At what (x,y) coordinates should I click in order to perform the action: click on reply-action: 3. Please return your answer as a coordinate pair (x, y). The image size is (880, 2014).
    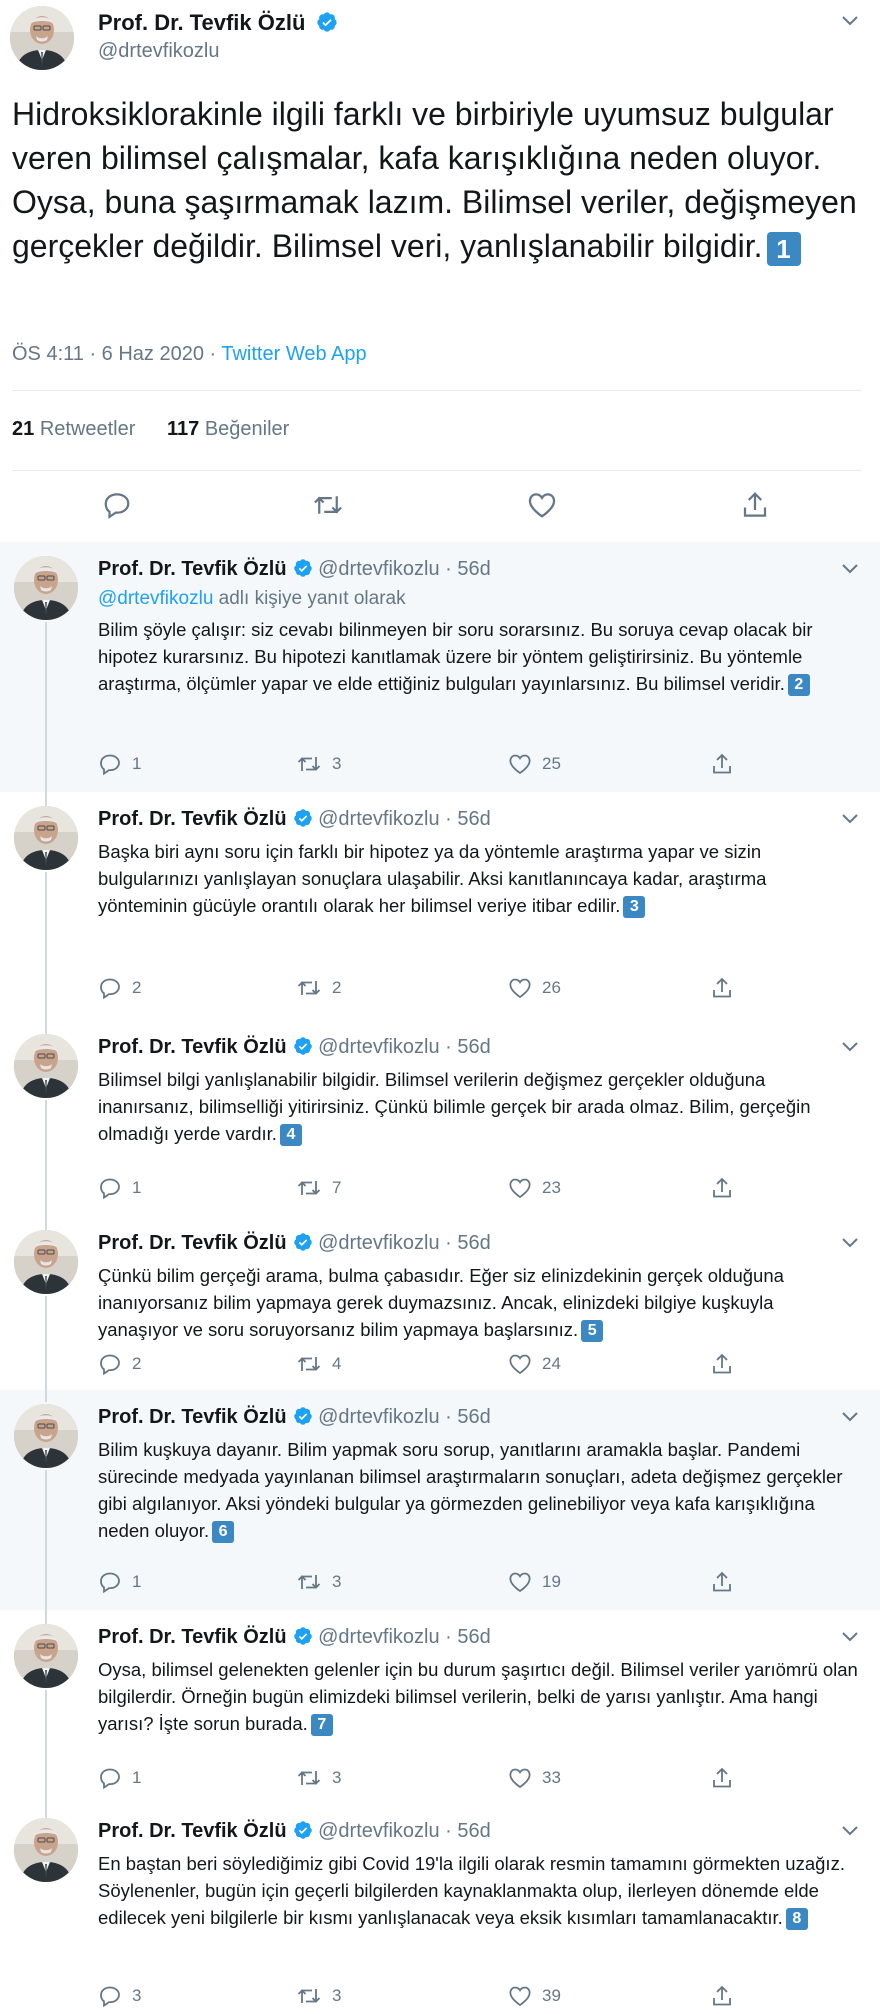
    Looking at the image, I should click on (119, 1996).